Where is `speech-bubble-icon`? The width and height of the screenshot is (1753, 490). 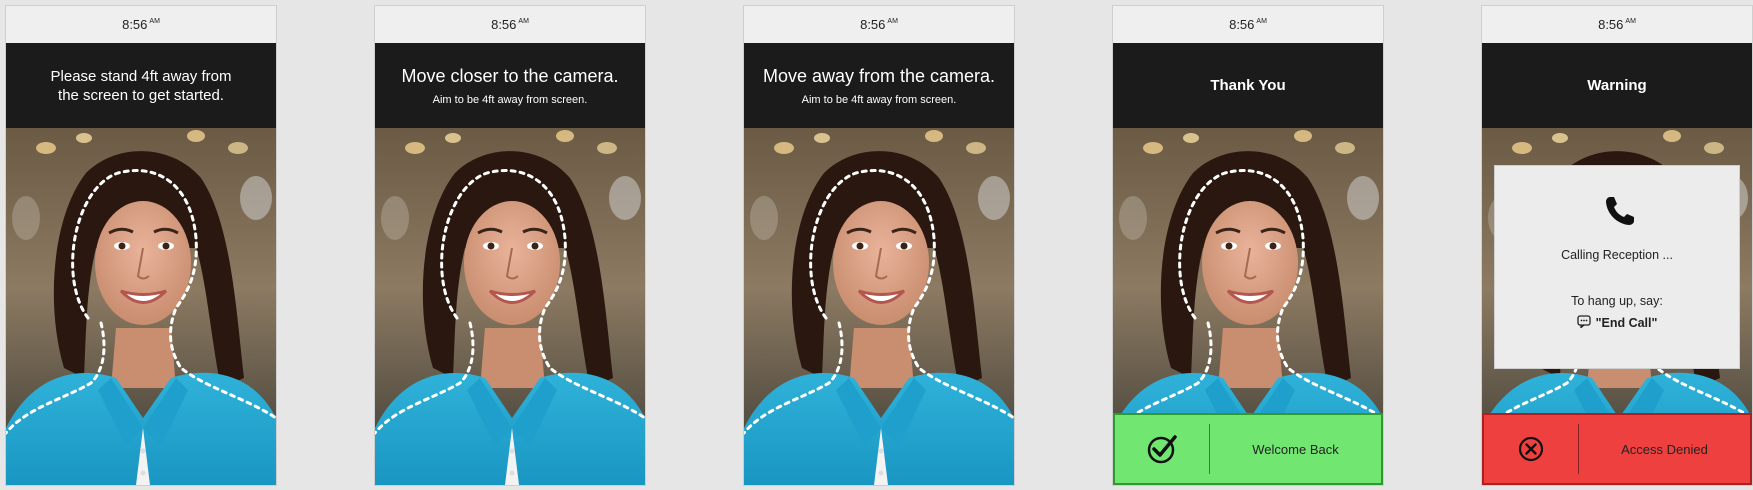
speech-bubble-icon is located at coordinates (1583, 323).